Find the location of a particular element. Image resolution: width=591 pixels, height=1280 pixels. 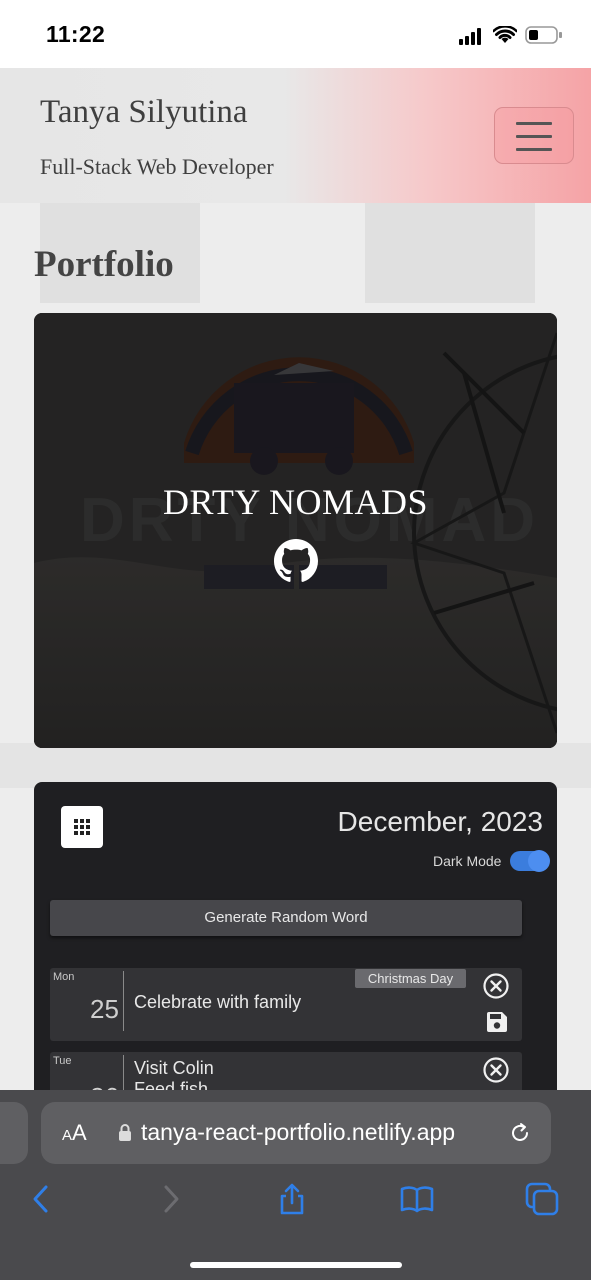

holiday-badge: Christmas Day is located at coordinates (410, 978).